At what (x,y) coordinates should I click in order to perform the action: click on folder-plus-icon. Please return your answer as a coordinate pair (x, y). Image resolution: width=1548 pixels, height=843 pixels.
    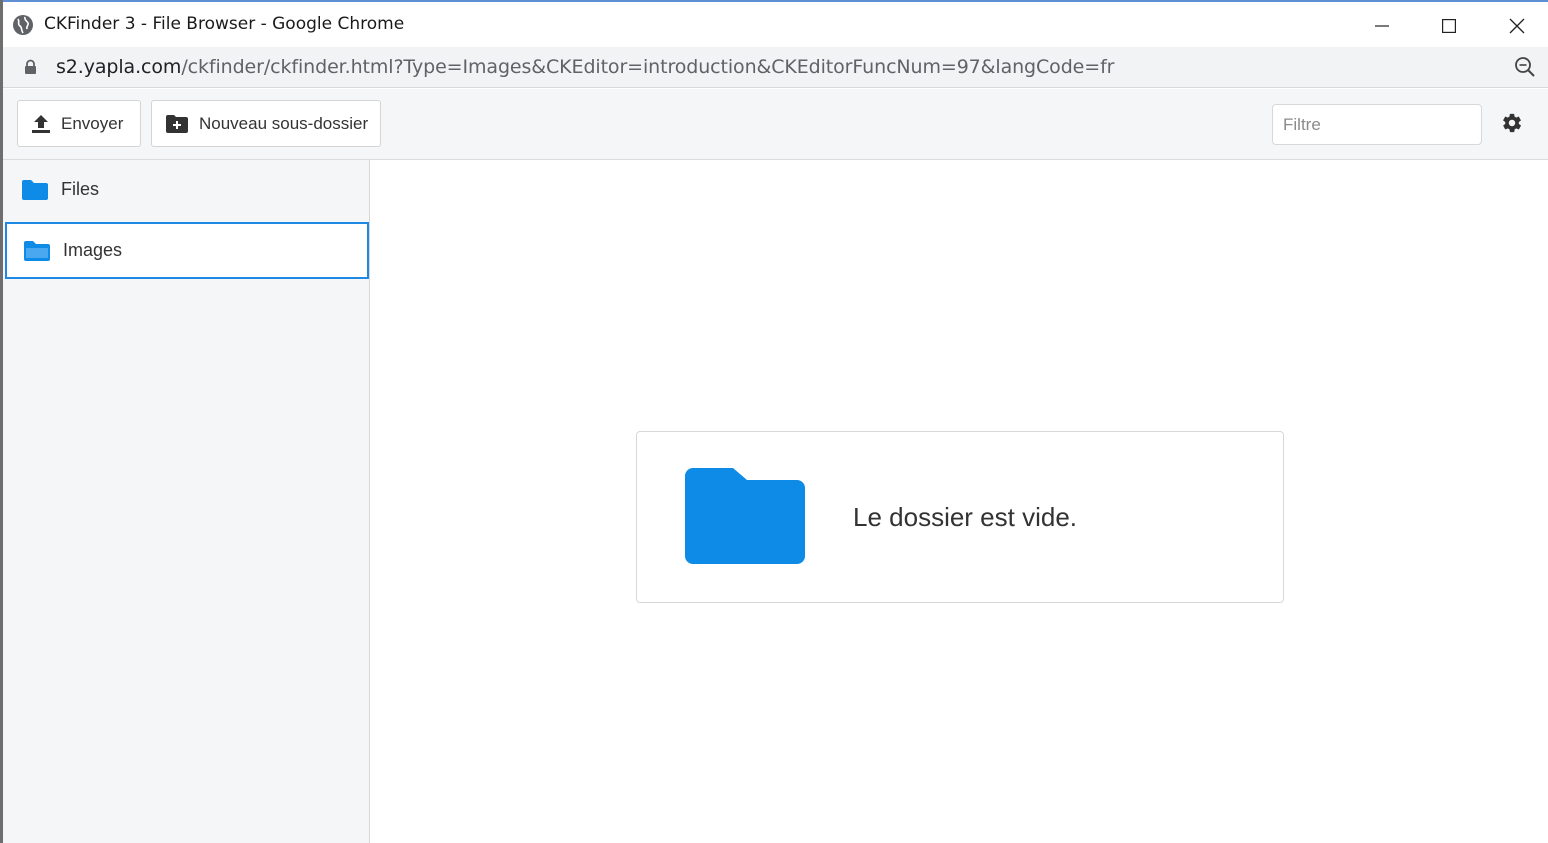
    Looking at the image, I should click on (177, 123).